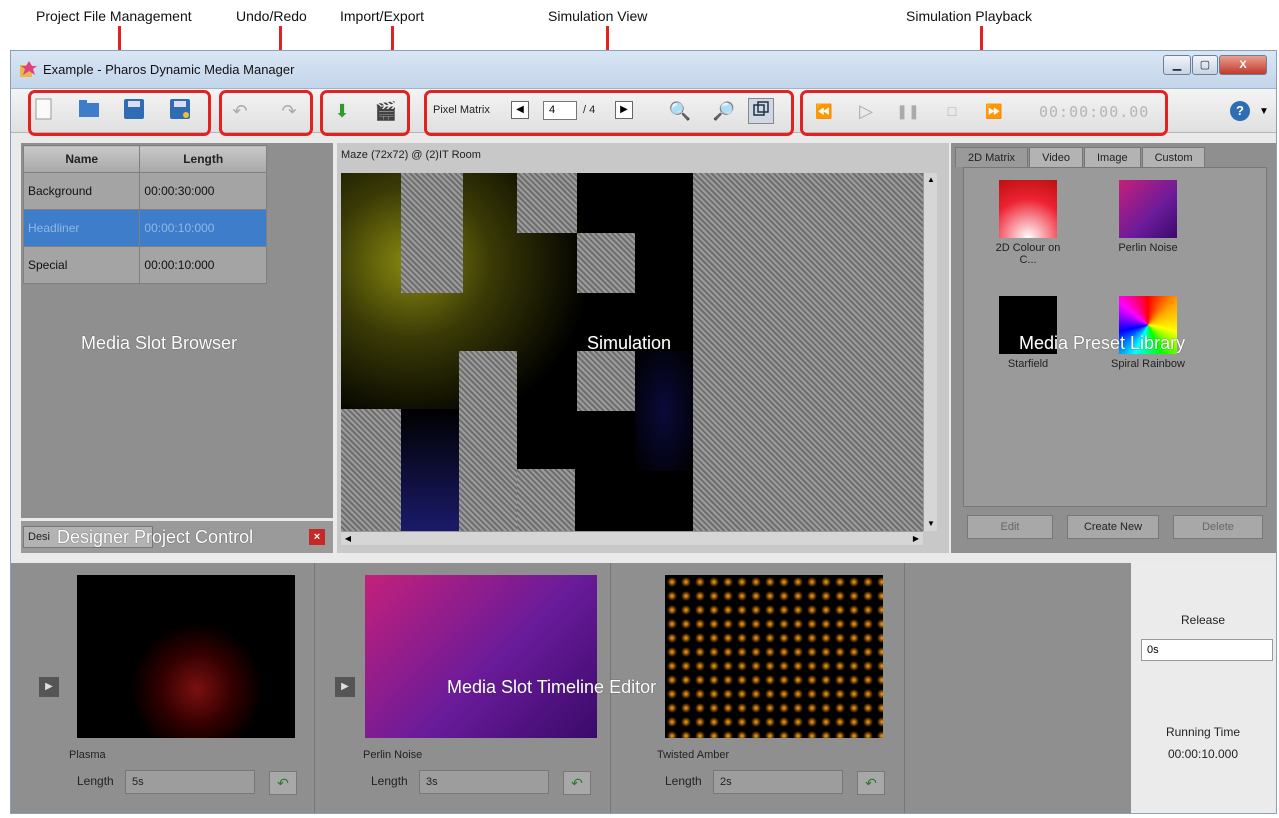 The height and width of the screenshot is (818, 1279). Describe the element at coordinates (155, 537) in the screenshot. I see `designer-project-control-label: Designer Project Control` at that location.